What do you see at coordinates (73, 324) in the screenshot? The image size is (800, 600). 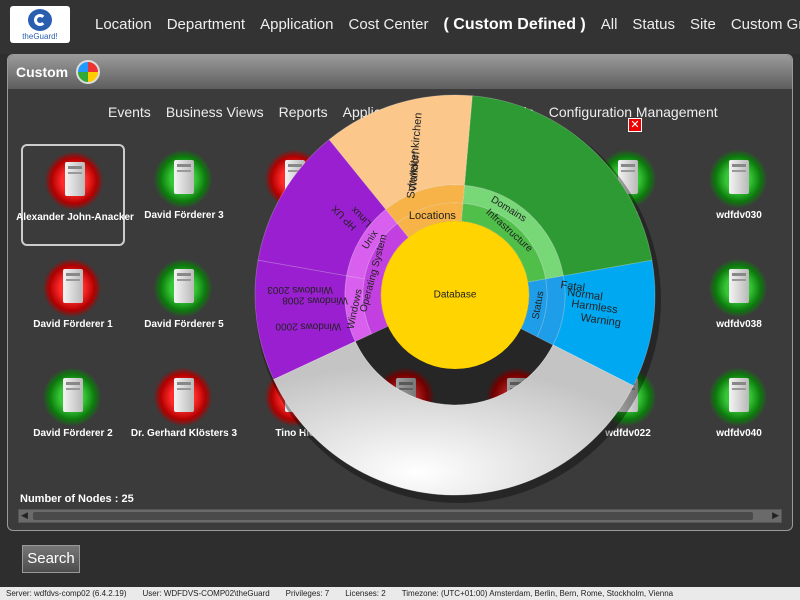 I see `node-label: David Förderer 1` at bounding box center [73, 324].